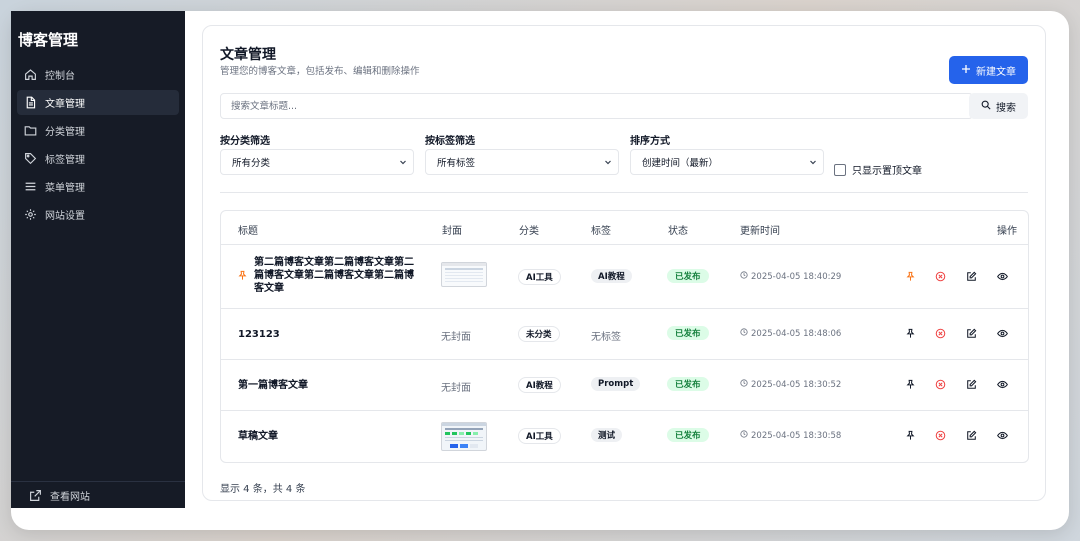  Describe the element at coordinates (273, 385) in the screenshot. I see `article-title: 第一篇博客文章` at that location.